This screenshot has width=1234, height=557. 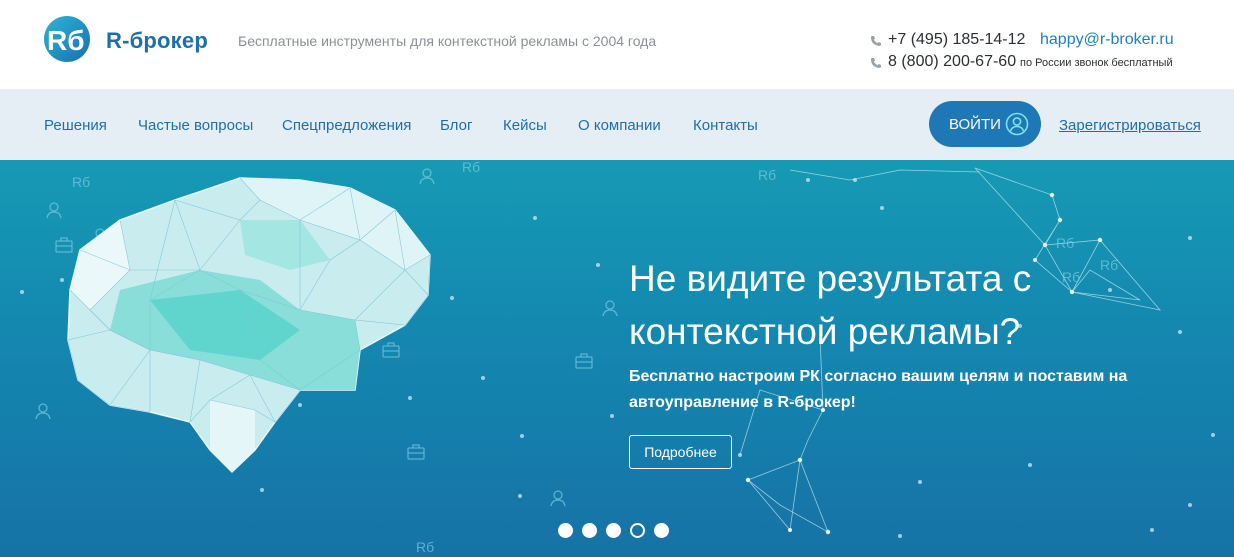 What do you see at coordinates (619, 125) in the screenshot?
I see `nav-item-about: О компании` at bounding box center [619, 125].